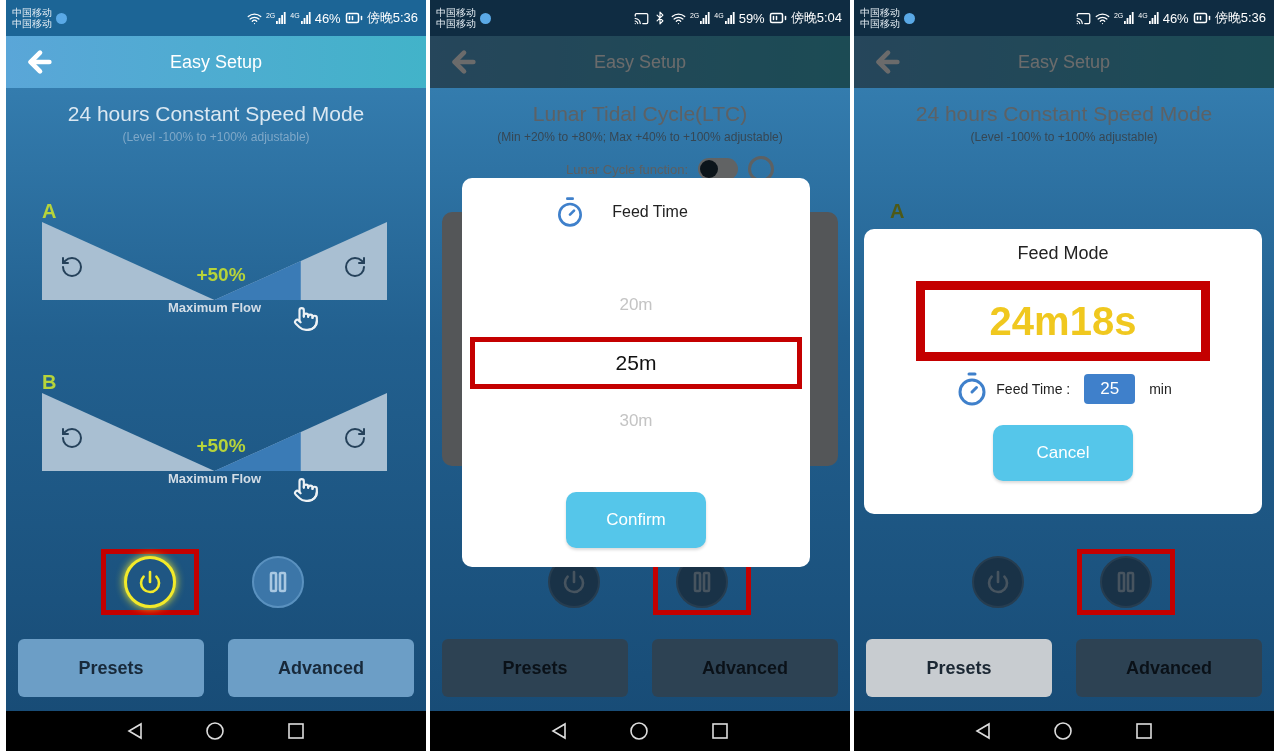 Image resolution: width=1276 pixels, height=751 pixels. What do you see at coordinates (1110, 389) in the screenshot?
I see `feed-time-value: 25` at bounding box center [1110, 389].